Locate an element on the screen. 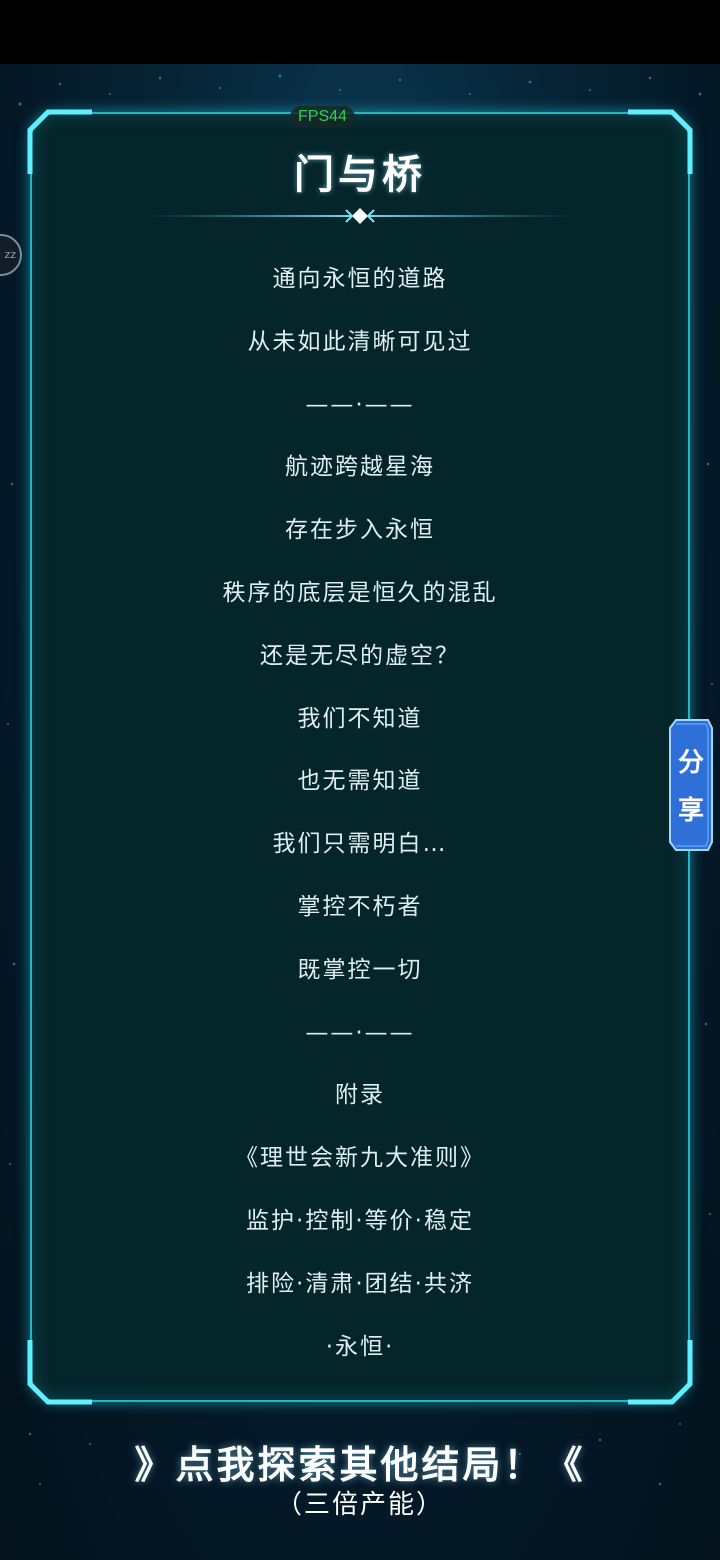 This screenshot has height=1560, width=720. story-line: 也无需知道 is located at coordinates (360, 781).